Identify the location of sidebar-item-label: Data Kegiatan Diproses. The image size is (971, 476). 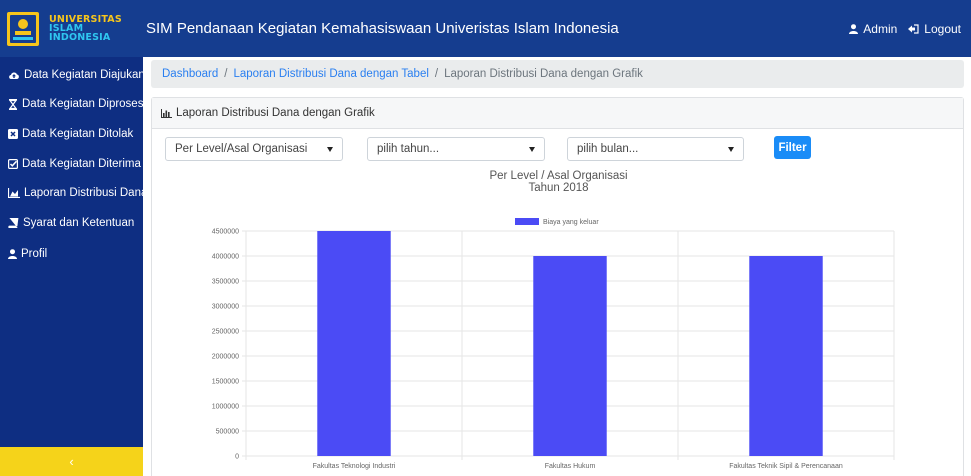
(83, 104).